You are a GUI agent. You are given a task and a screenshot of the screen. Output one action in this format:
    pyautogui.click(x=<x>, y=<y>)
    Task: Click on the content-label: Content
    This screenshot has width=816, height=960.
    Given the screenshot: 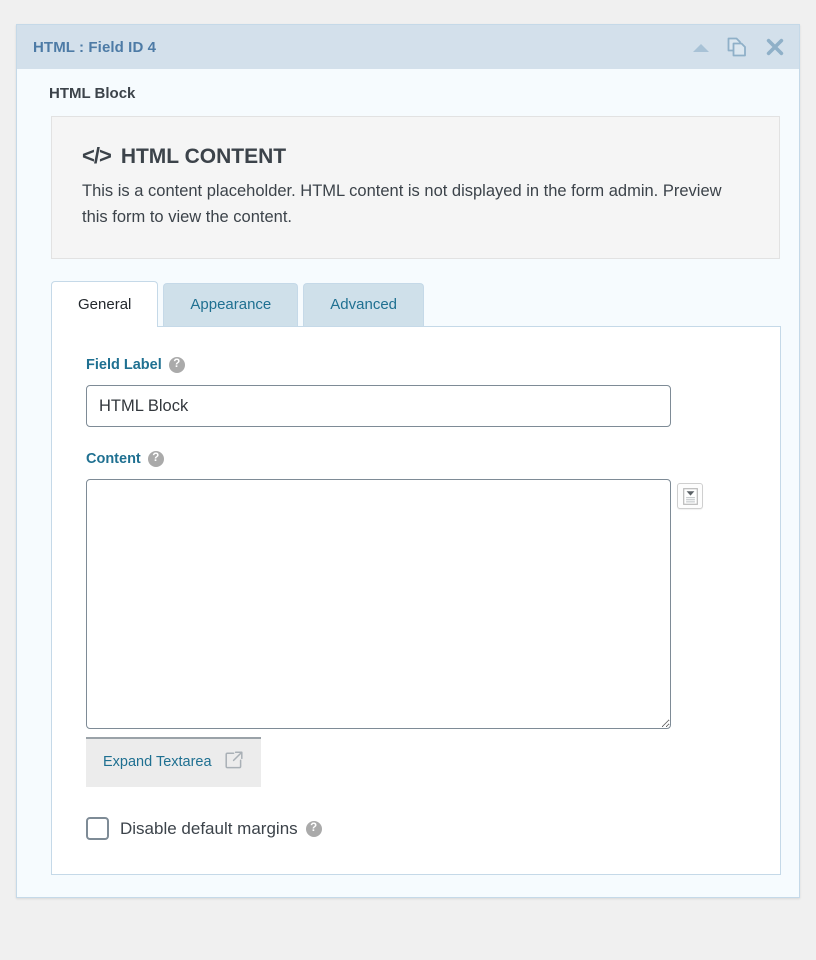 What is the action you would take?
    pyautogui.click(x=113, y=459)
    